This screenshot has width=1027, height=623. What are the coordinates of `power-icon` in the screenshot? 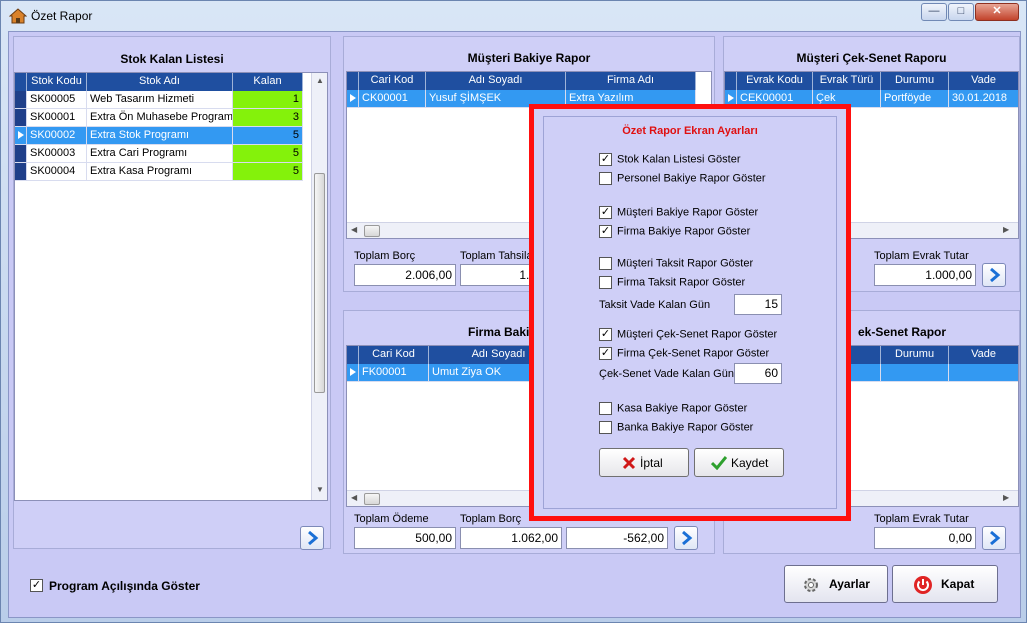 It's located at (923, 585).